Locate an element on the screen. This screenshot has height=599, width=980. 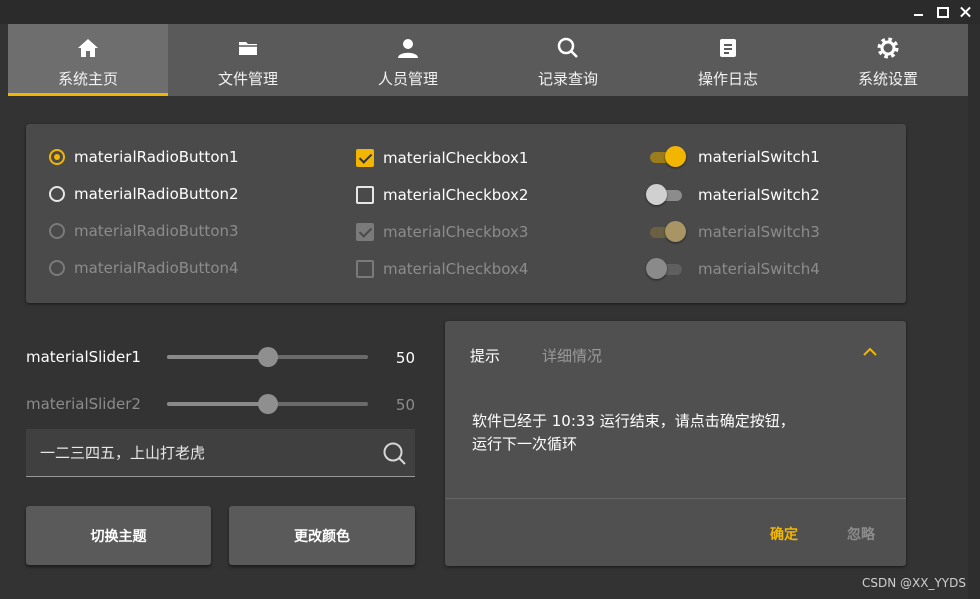
slider-1-value: 50 is located at coordinates (405, 358).